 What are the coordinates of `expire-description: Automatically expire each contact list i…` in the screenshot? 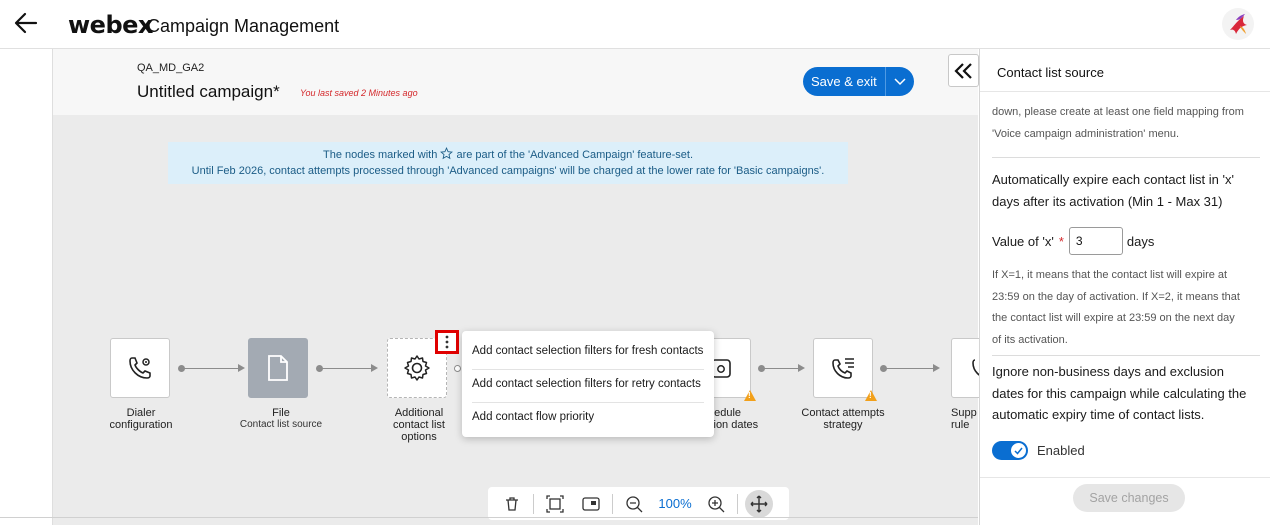 It's located at (1126, 190).